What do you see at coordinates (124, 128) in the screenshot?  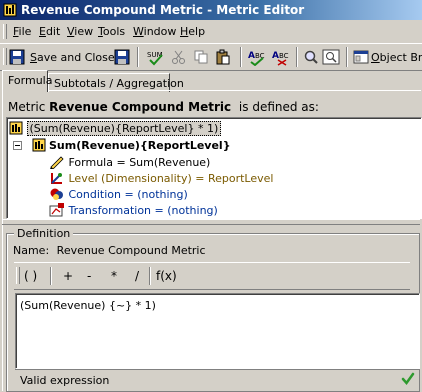 I see `tree-root-label: (Sum(Revenue){ReportLevel} * 1)` at bounding box center [124, 128].